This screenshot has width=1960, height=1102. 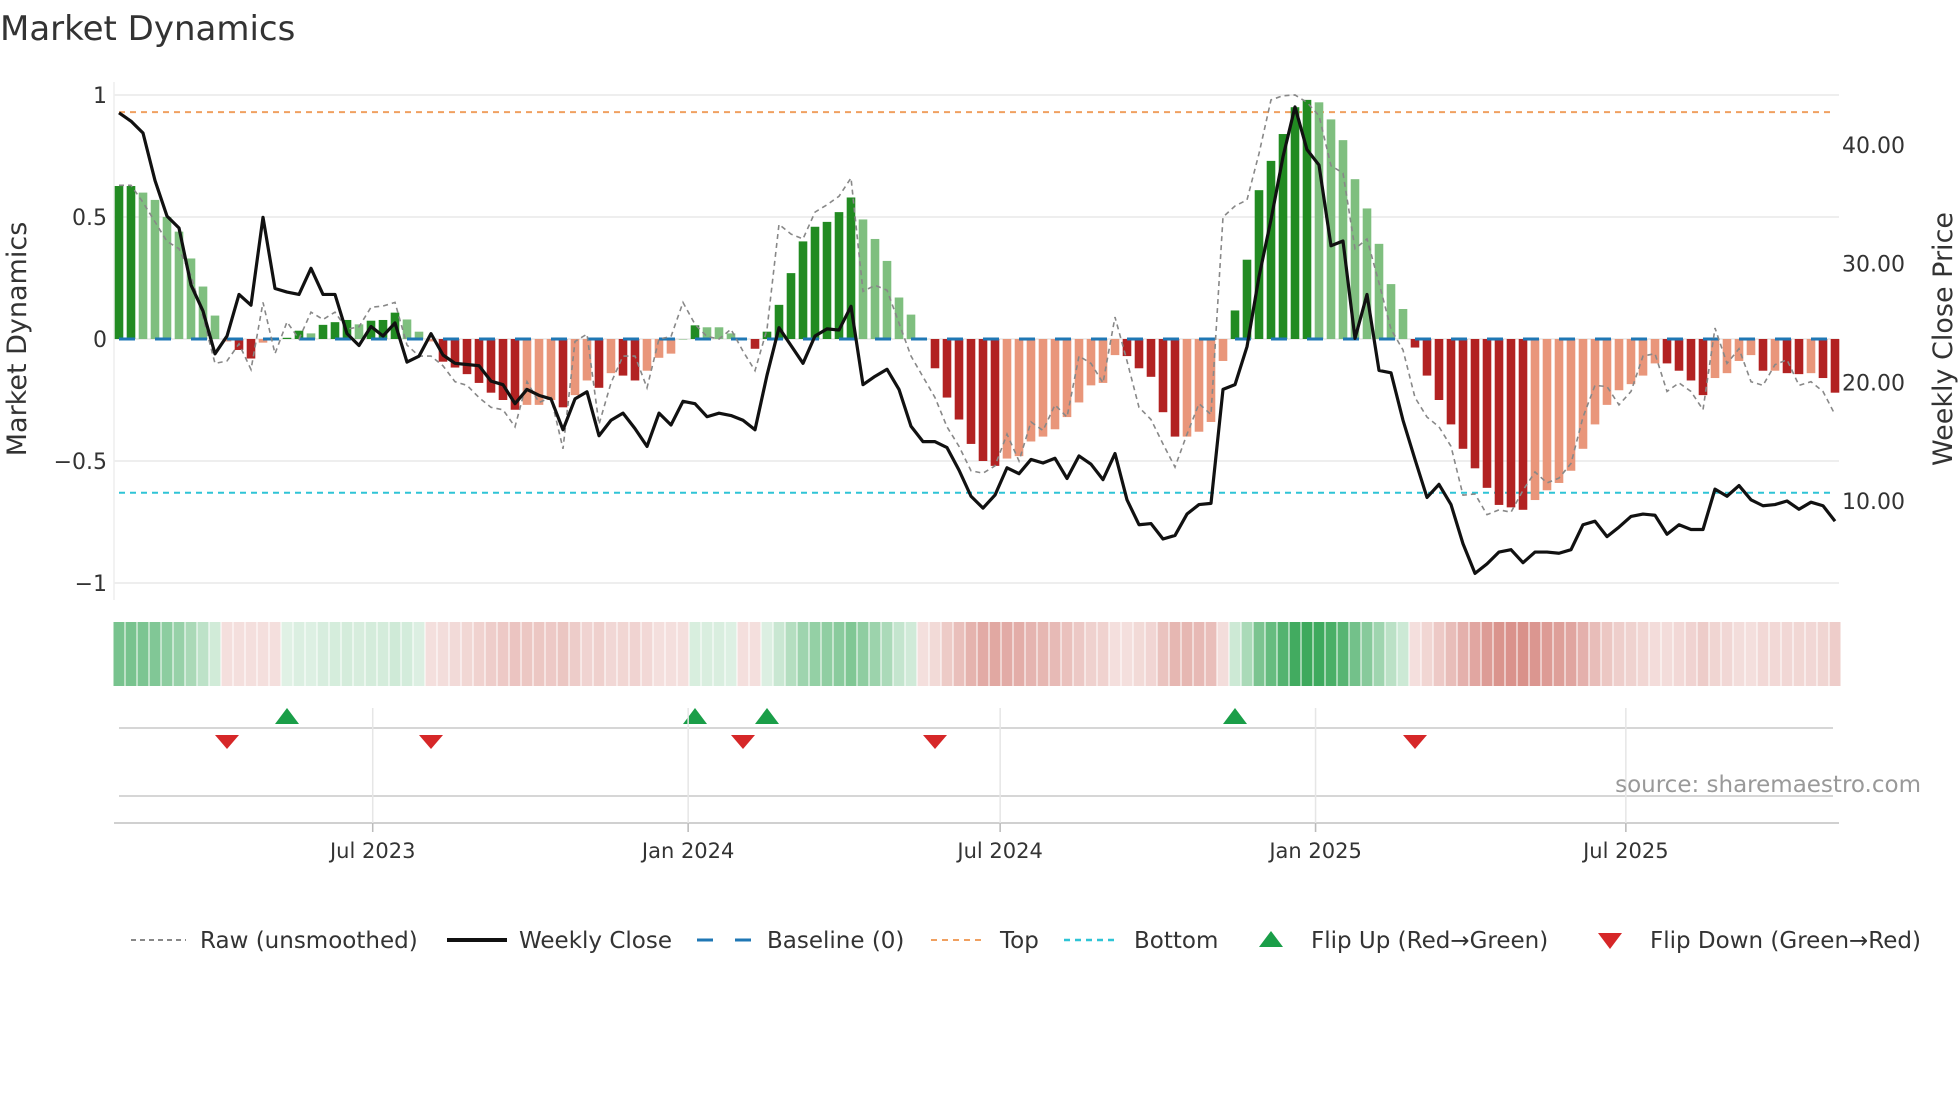 I want to click on y2-axis-label: Weekly Close Price, so click(x=1943, y=339).